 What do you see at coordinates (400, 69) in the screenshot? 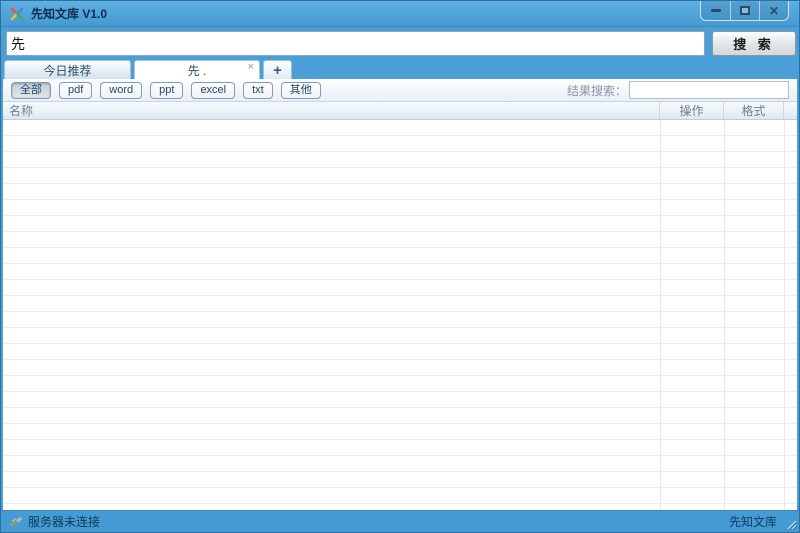
I see `tab-bar: 今日推荐 先 . × +` at bounding box center [400, 69].